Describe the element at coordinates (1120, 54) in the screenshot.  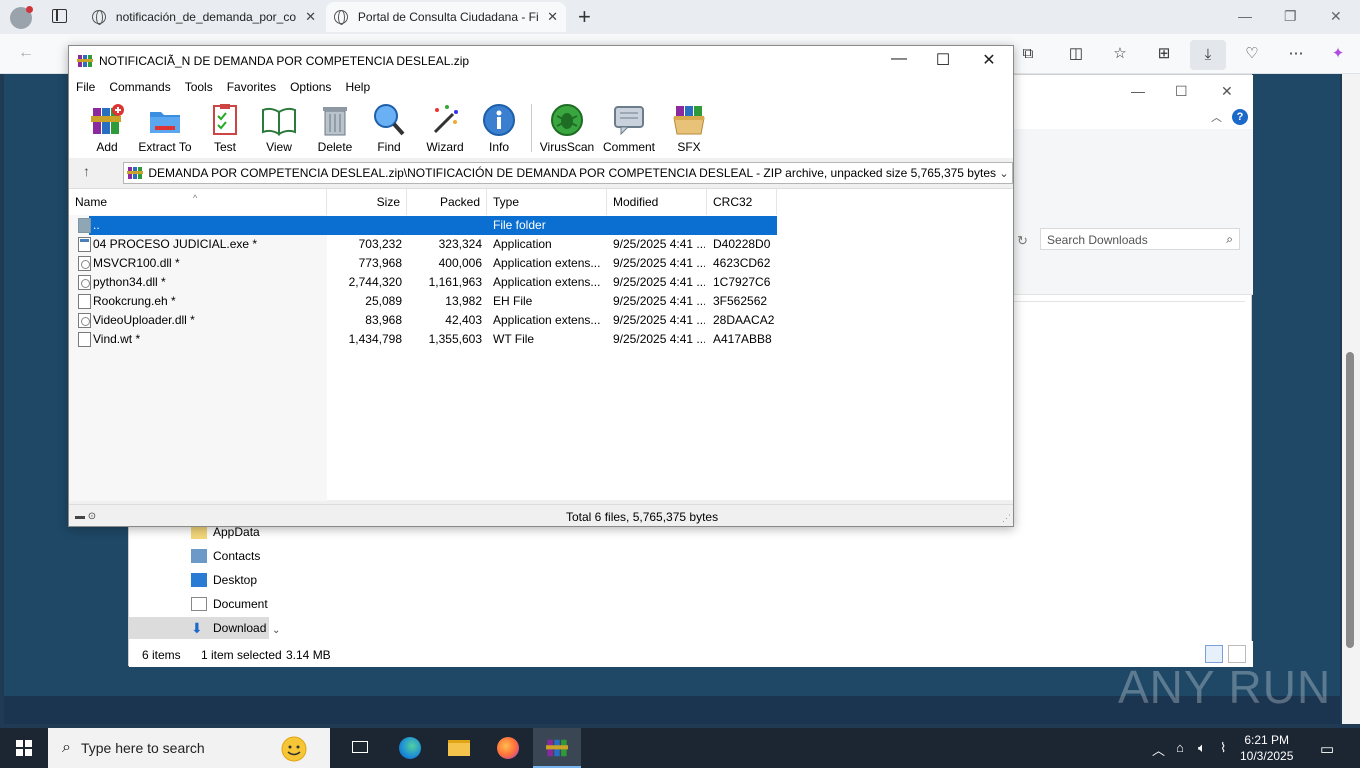
I see `favorites-icon: ☆` at that location.